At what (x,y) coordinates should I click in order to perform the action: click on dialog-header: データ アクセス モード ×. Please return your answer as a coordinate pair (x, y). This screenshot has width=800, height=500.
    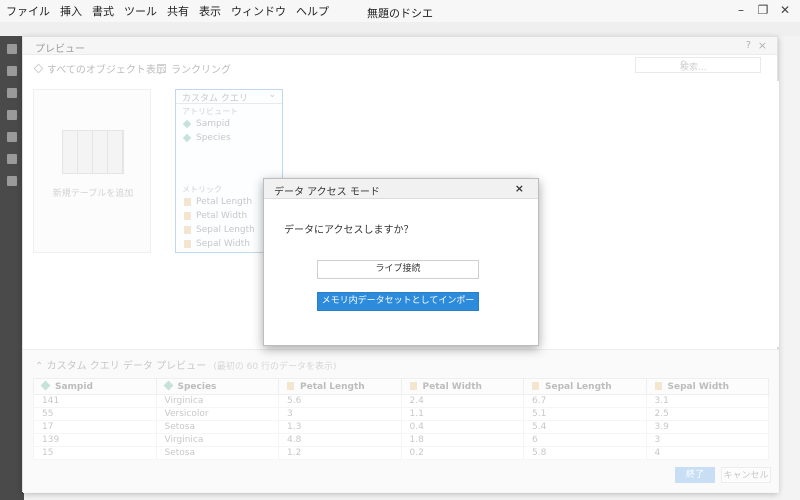
    Looking at the image, I should click on (401, 189).